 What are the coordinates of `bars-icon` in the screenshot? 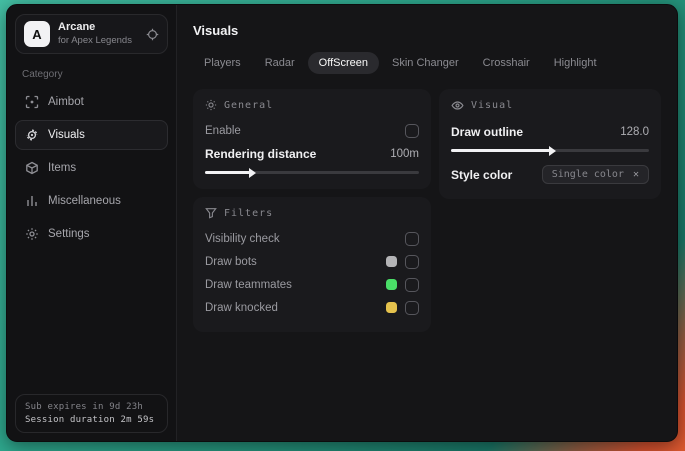 It's located at (32, 201).